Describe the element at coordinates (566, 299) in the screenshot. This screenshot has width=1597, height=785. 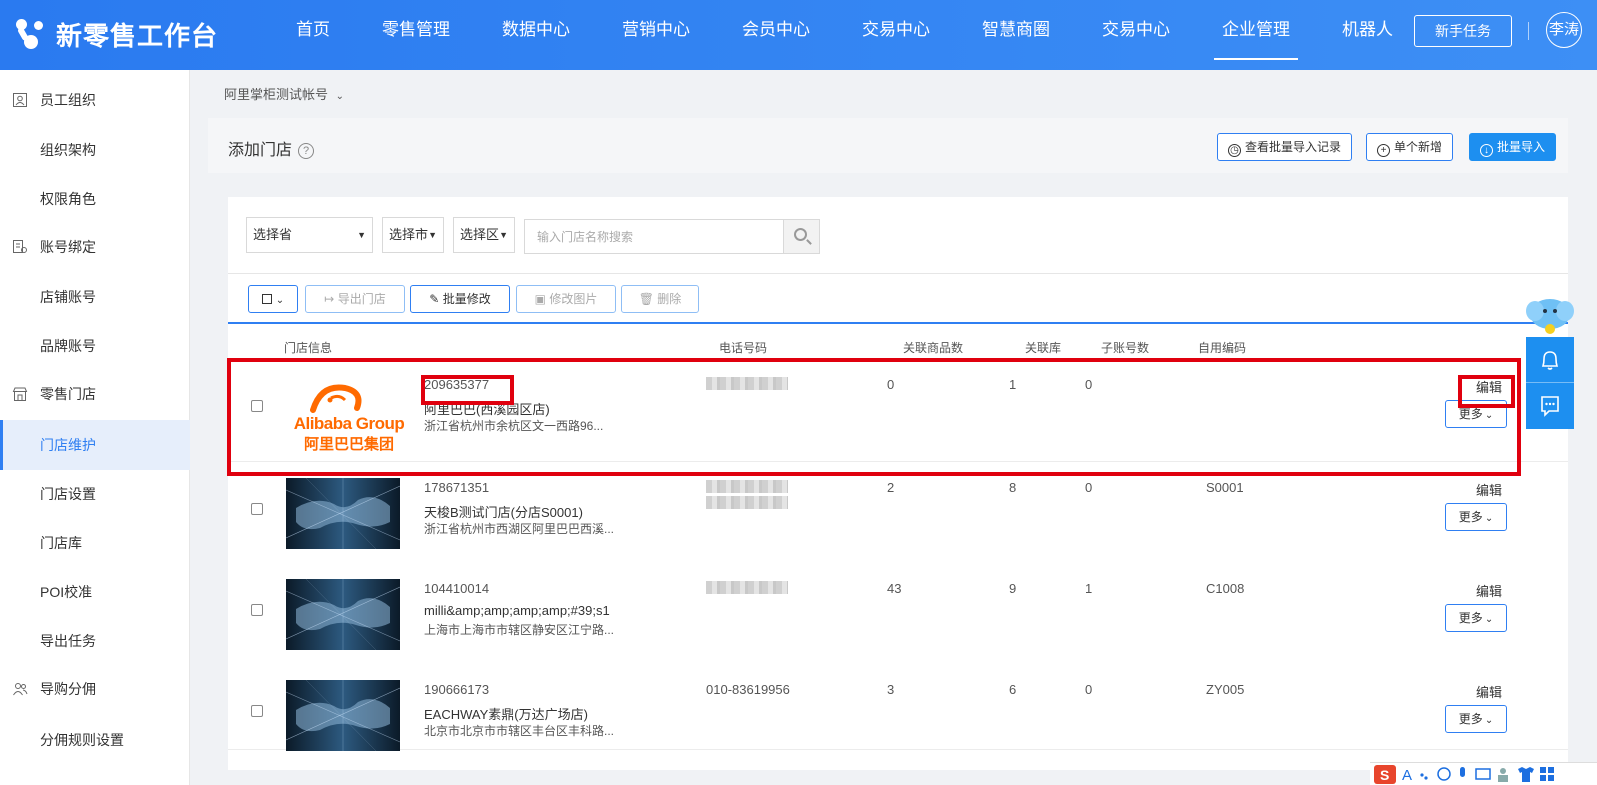
I see `edit-image-button: ▣ 修改图片` at that location.